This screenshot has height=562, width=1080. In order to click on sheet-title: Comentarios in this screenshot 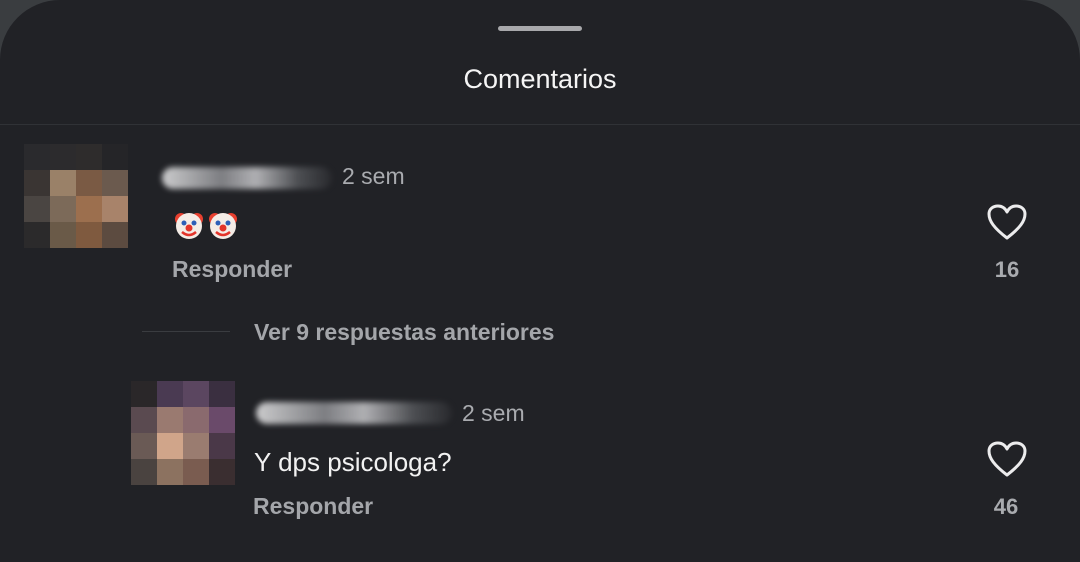, I will do `click(540, 79)`.